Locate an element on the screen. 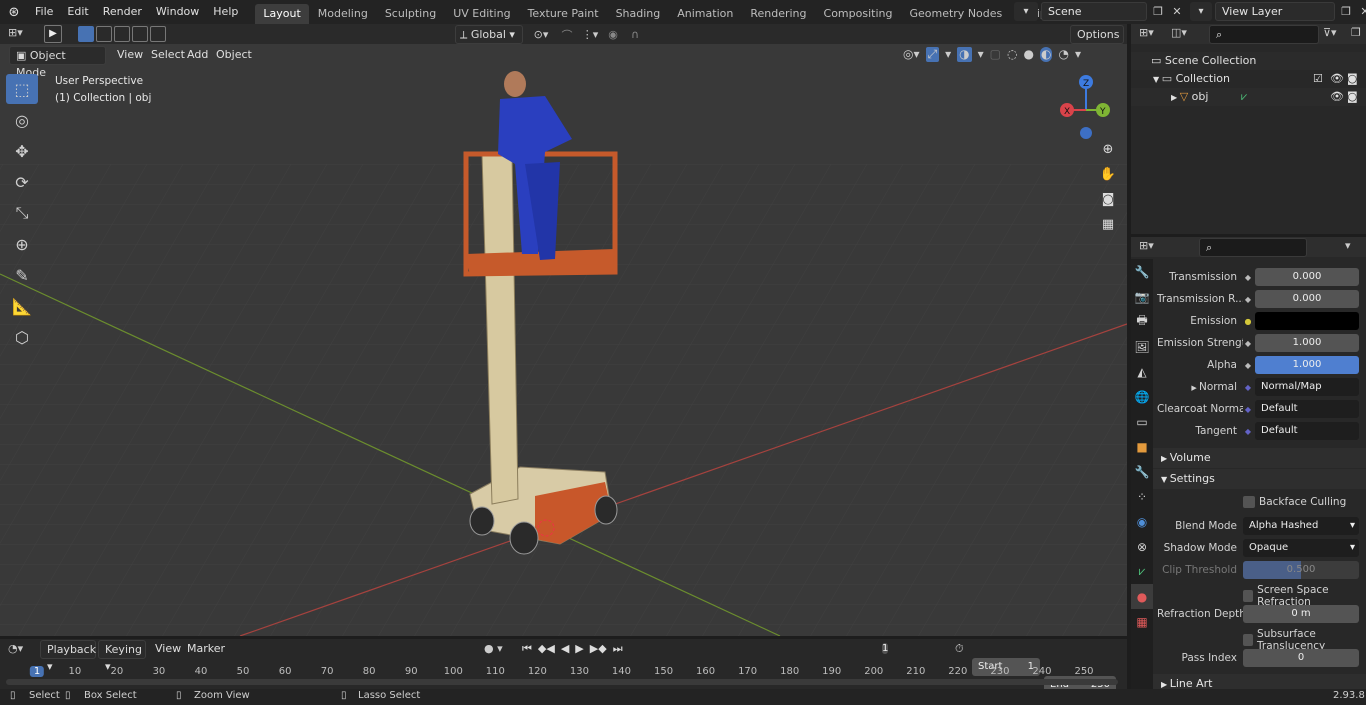 This screenshot has height=705, width=1366. expand-object-icon: ▶ is located at coordinates (1175, 97).